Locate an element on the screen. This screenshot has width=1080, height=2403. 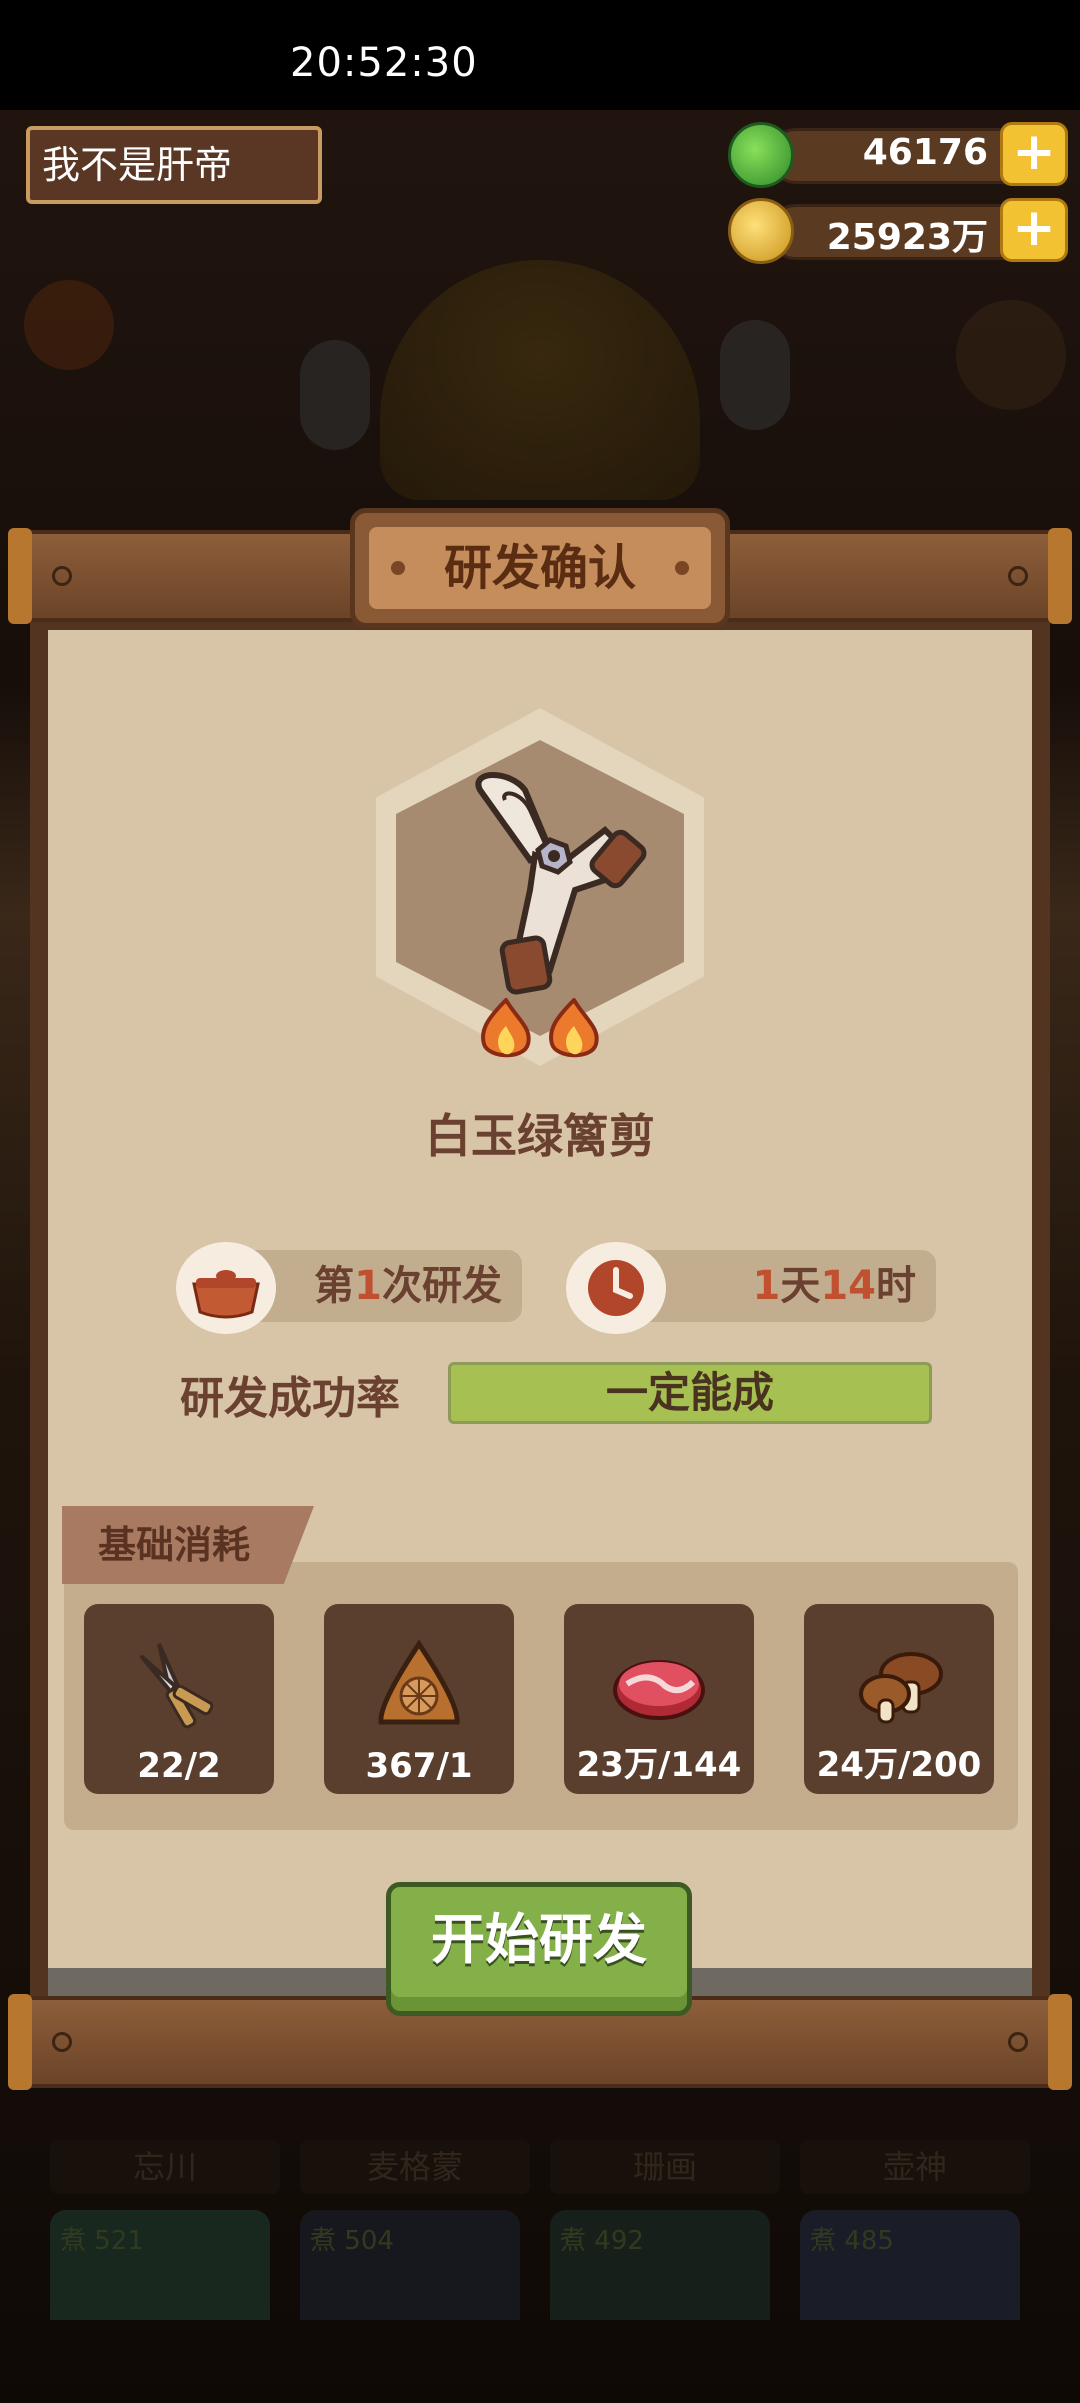
item-name: 白玉绿篱剪 is located at coordinates (540, 1136).